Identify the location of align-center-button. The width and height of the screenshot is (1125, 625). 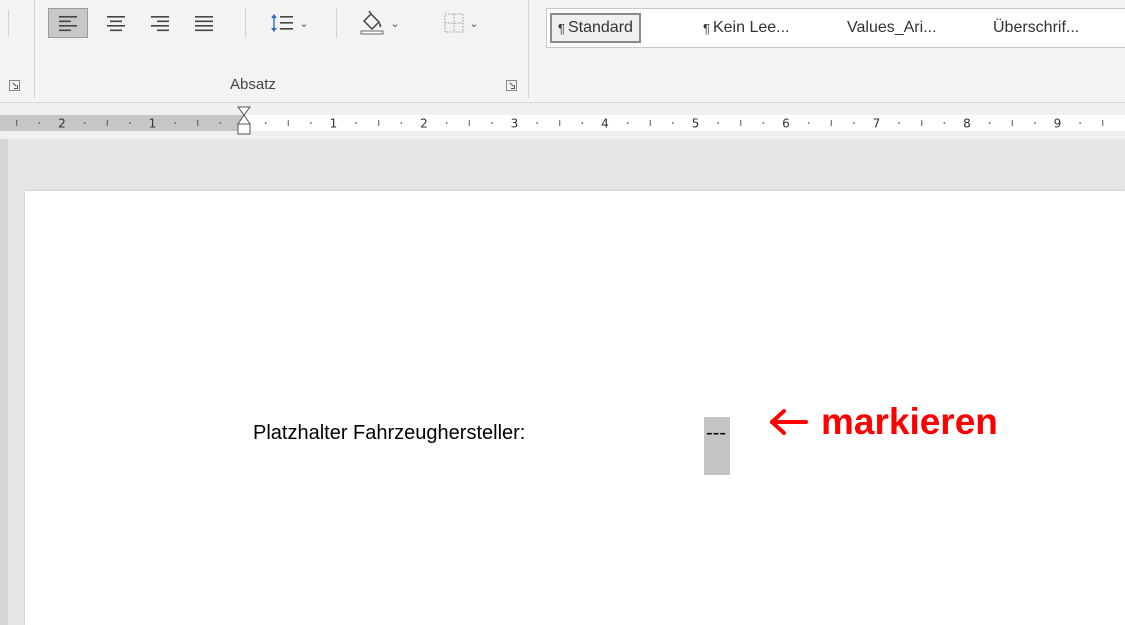
(116, 23).